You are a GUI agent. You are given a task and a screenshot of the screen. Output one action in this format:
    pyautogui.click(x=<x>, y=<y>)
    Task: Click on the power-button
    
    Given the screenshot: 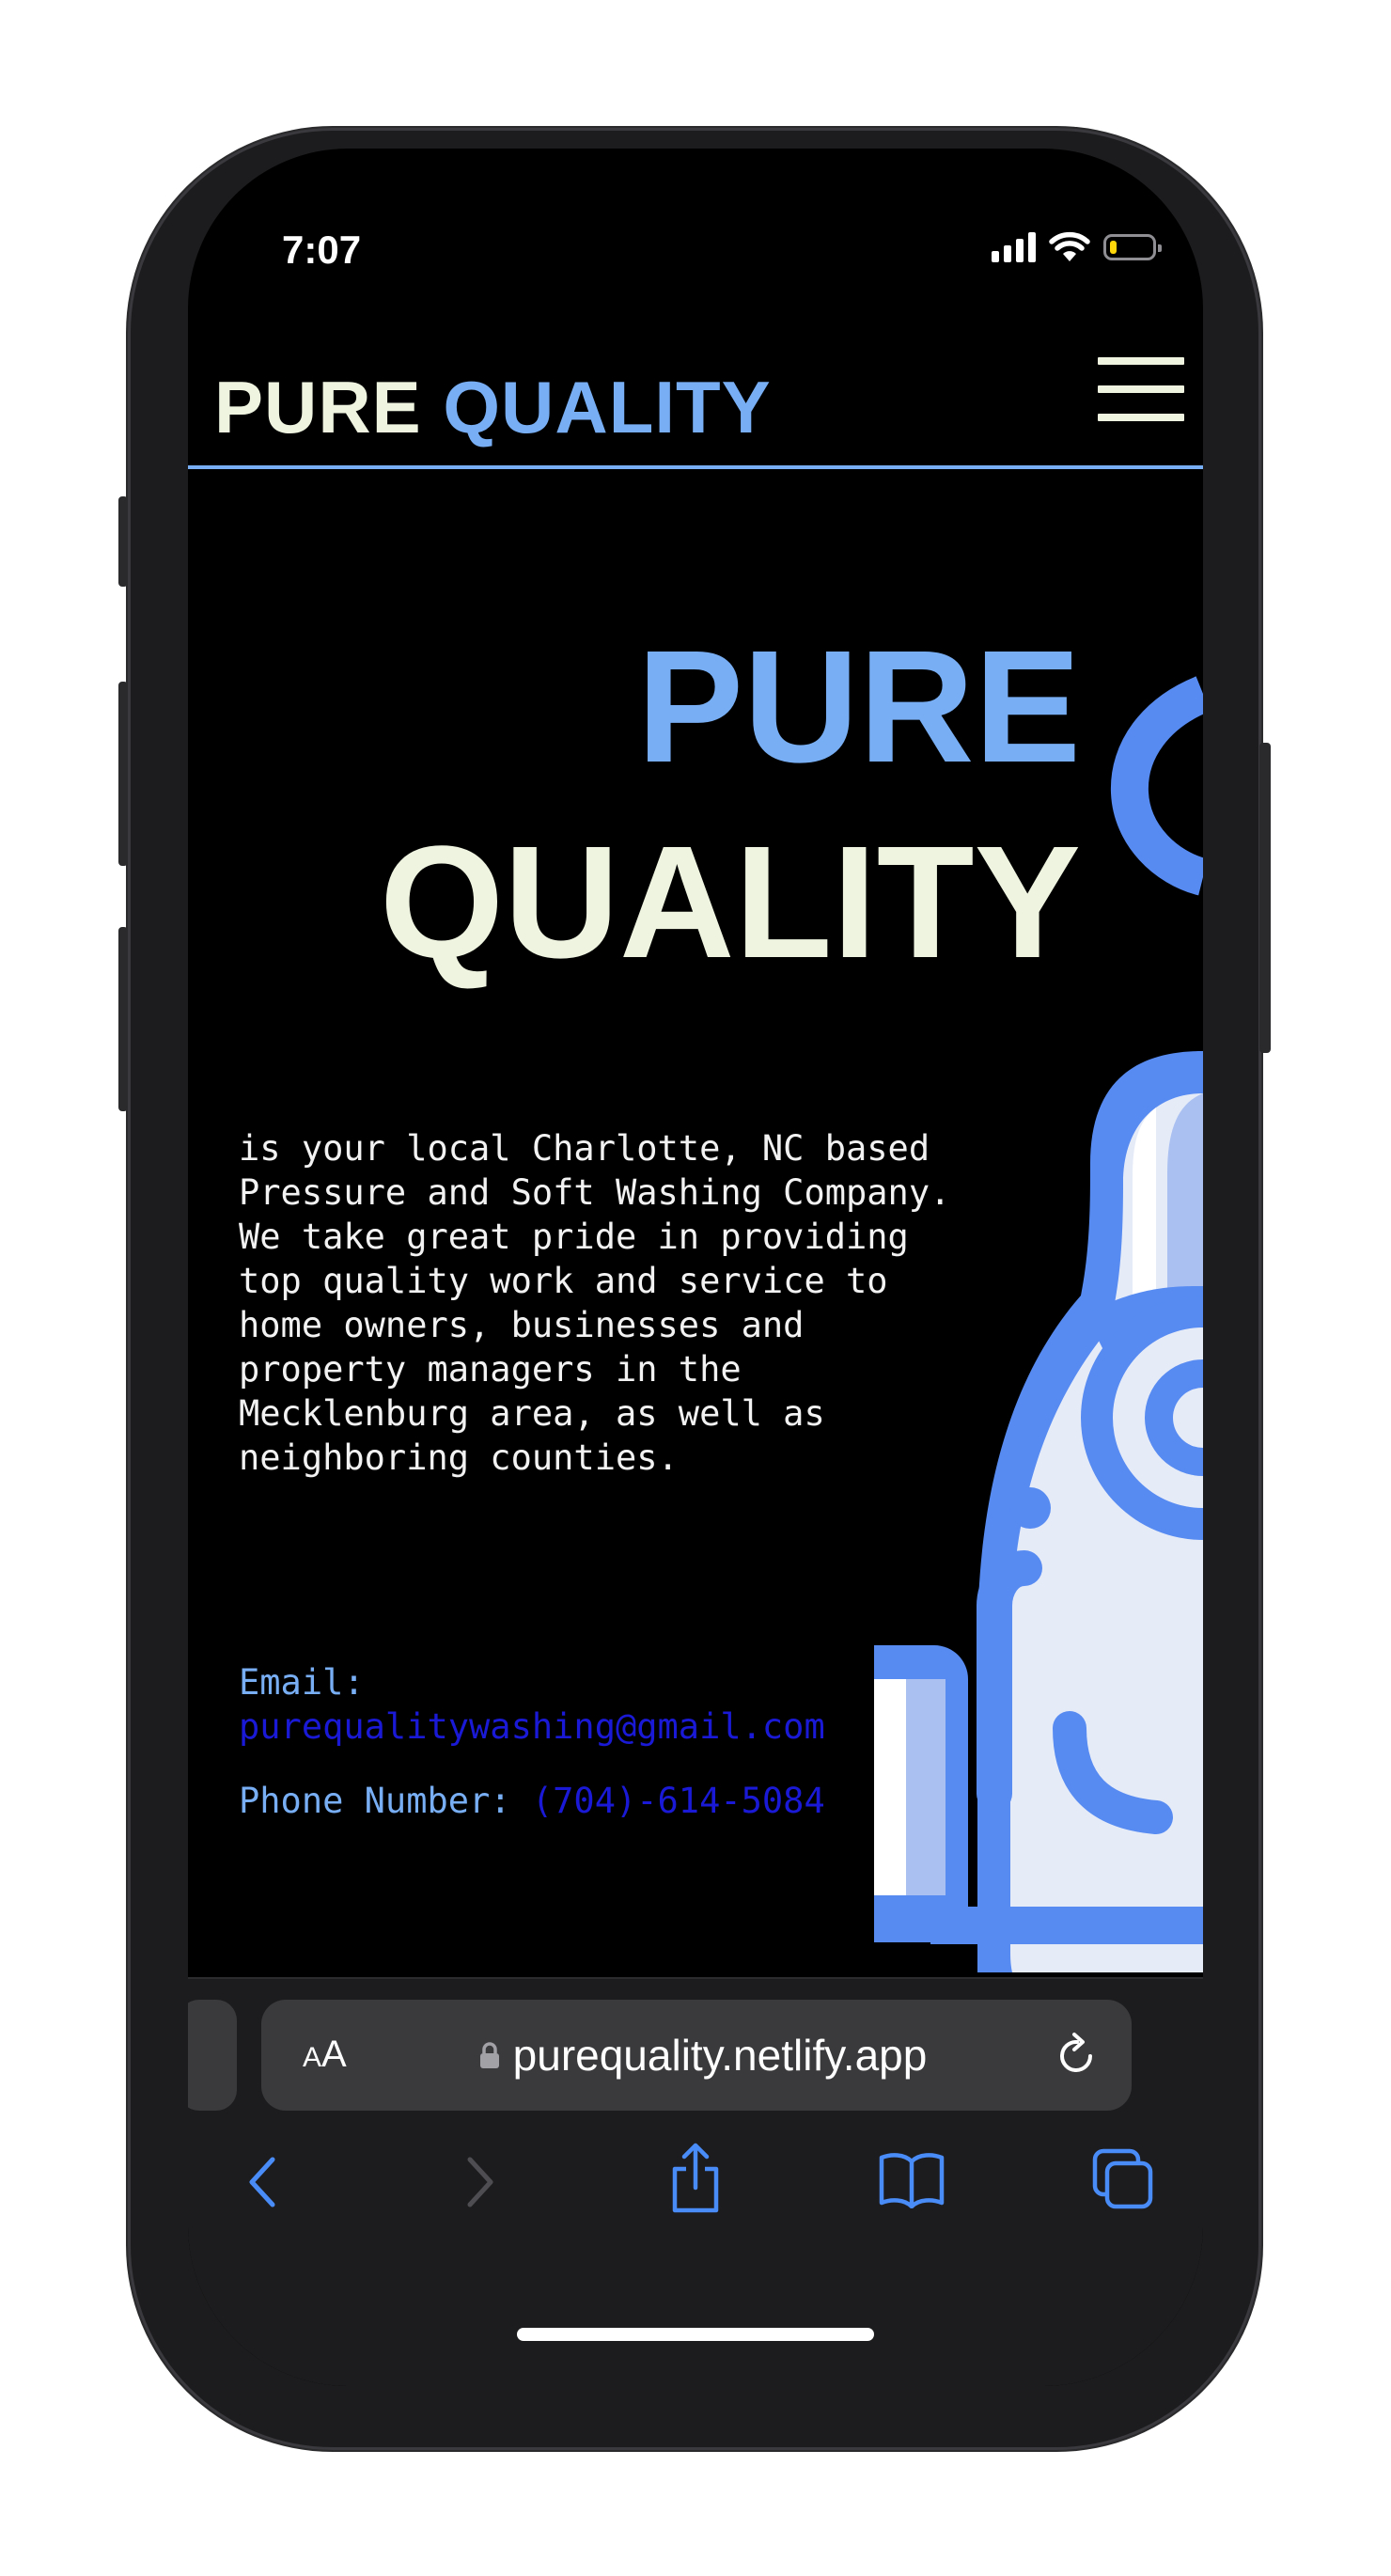 What is the action you would take?
    pyautogui.click(x=1265, y=898)
    